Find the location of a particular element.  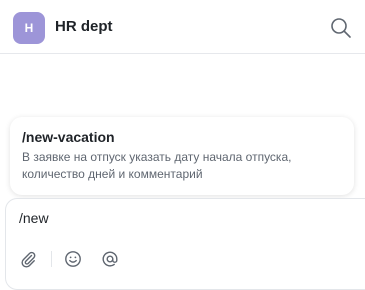

search-button is located at coordinates (341, 28).